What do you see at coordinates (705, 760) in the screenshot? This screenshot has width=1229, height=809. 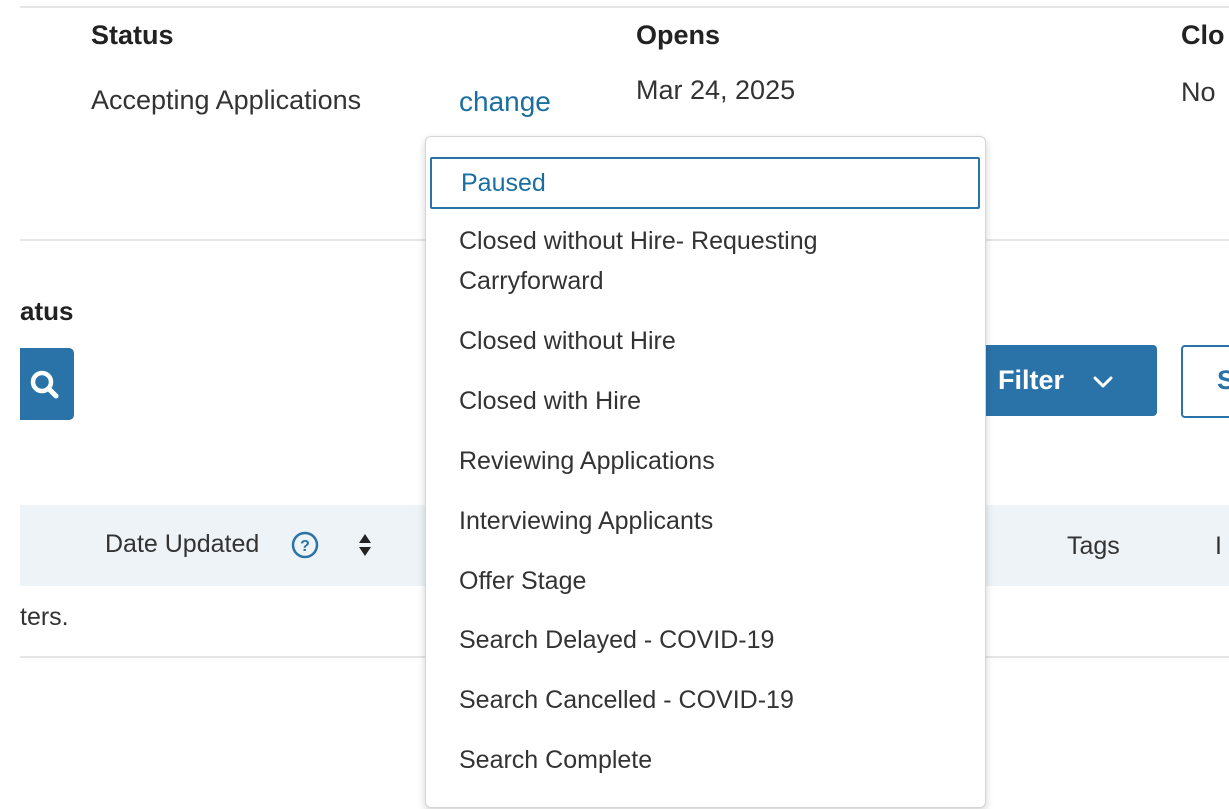 I see `dropdown-option-search-complete: Search Complete` at bounding box center [705, 760].